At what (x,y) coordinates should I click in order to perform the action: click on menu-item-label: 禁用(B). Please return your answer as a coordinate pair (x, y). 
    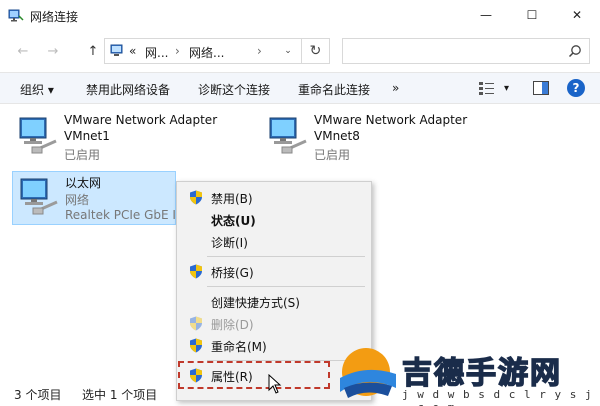
    Looking at the image, I should click on (232, 199).